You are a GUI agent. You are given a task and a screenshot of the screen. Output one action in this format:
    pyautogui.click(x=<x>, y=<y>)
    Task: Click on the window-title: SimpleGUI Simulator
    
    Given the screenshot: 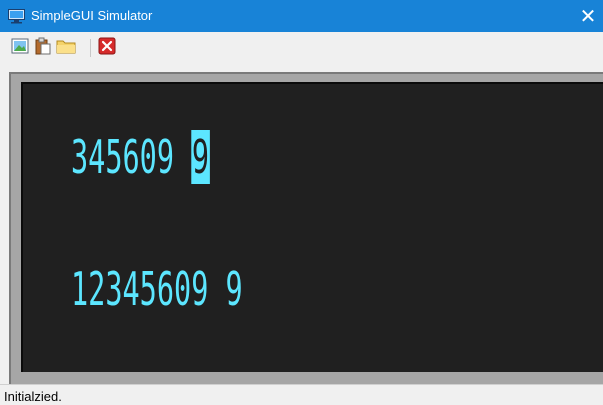 What is the action you would take?
    pyautogui.click(x=92, y=15)
    